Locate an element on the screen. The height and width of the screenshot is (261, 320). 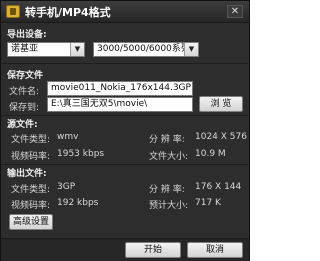
app-icon is located at coordinates (13, 11).